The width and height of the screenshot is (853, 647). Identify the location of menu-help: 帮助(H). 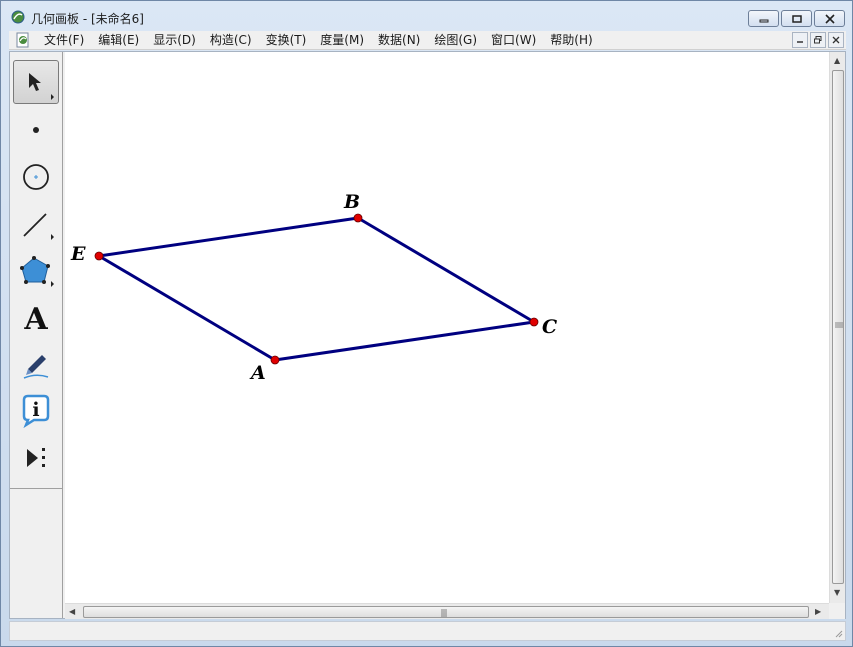
(571, 40).